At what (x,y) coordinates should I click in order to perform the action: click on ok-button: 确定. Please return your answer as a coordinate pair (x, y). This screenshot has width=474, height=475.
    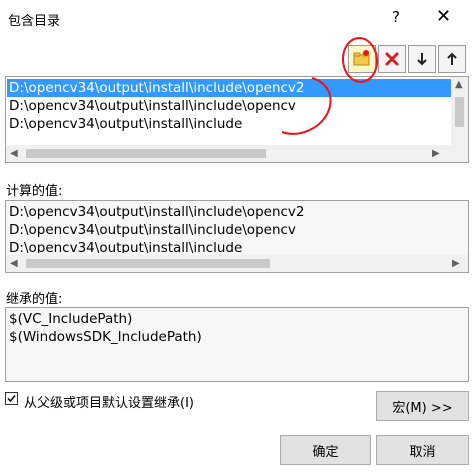
    Looking at the image, I should click on (325, 450).